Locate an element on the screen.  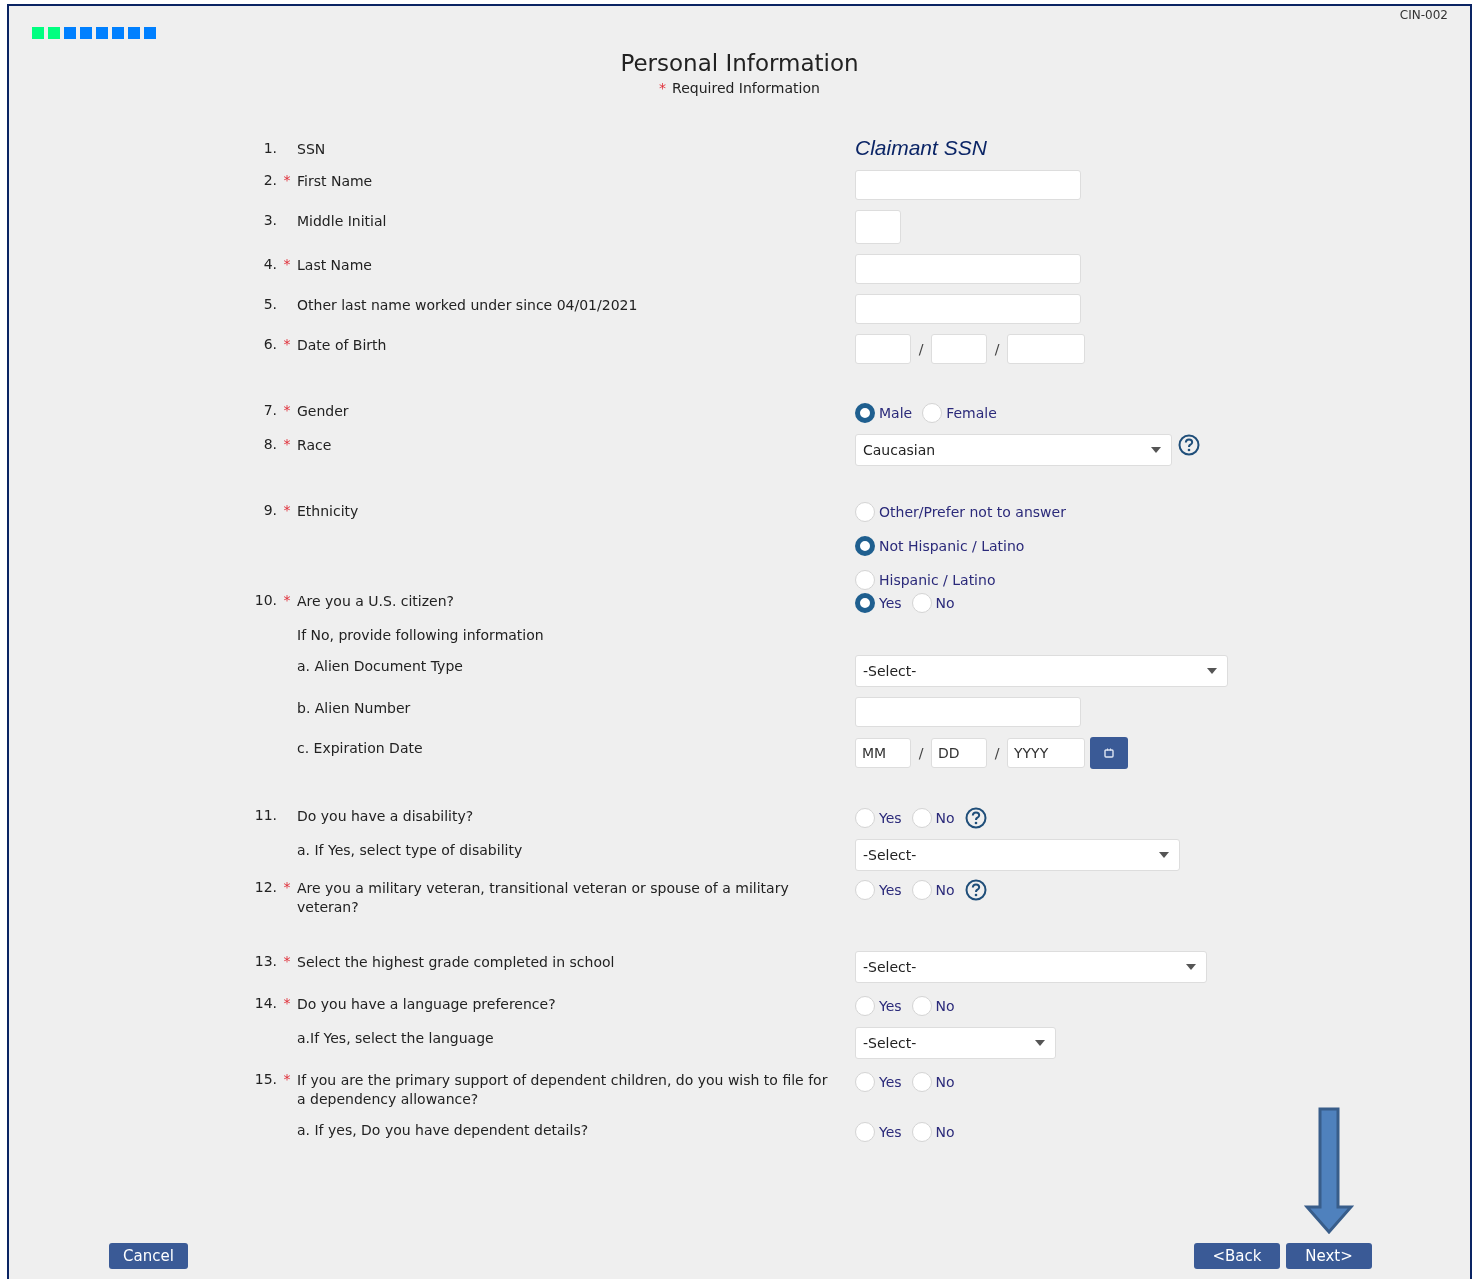
radio-option: Other/Prefer not to answer is located at coordinates (1162, 512).